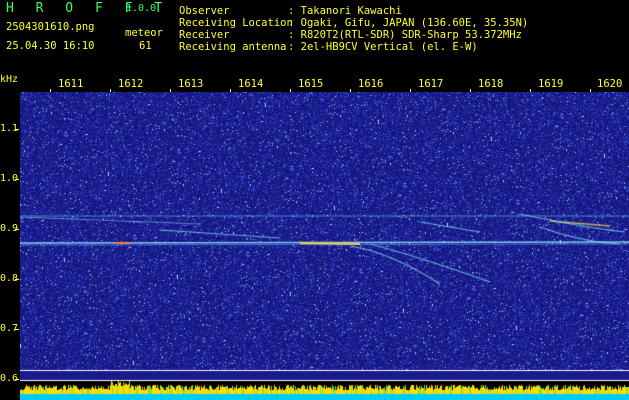 Image resolution: width=629 pixels, height=400 pixels. I want to click on app-version: 1.0.0, so click(141, 8).